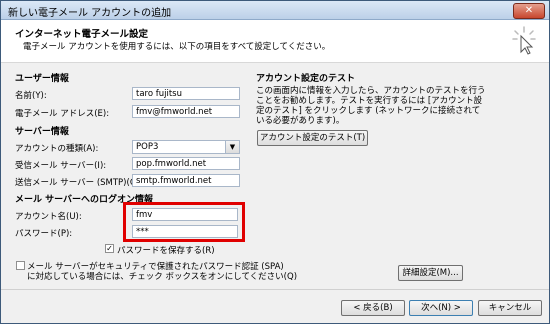 The width and height of the screenshot is (550, 324). I want to click on save-password-checkbox: ✓, so click(109, 248).